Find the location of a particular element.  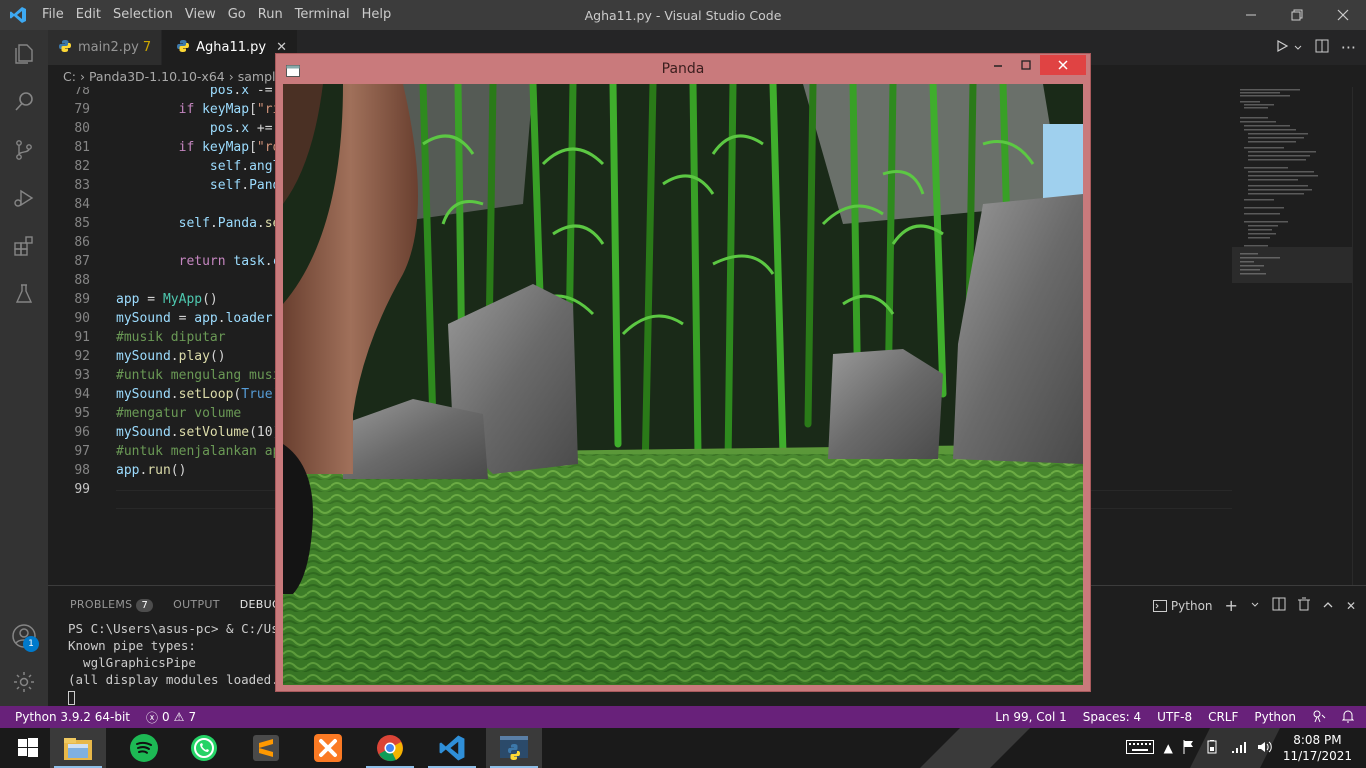

line-number: 97 is located at coordinates (82, 451).